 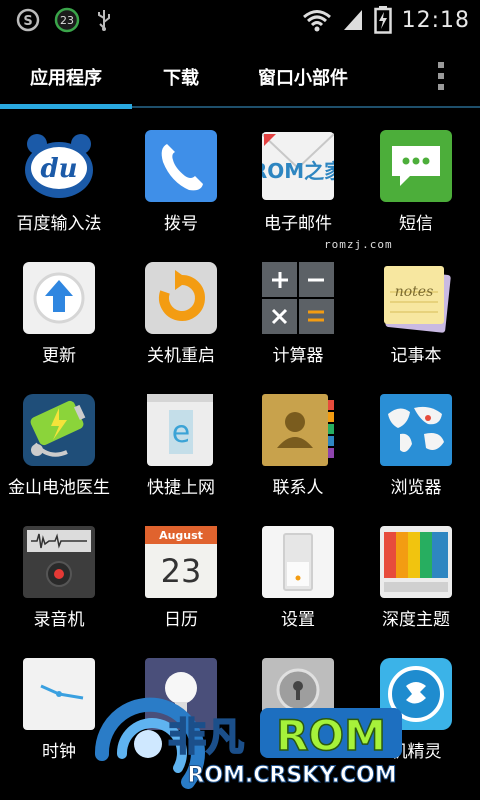 I want to click on app-label: 记事本, so click(x=416, y=356).